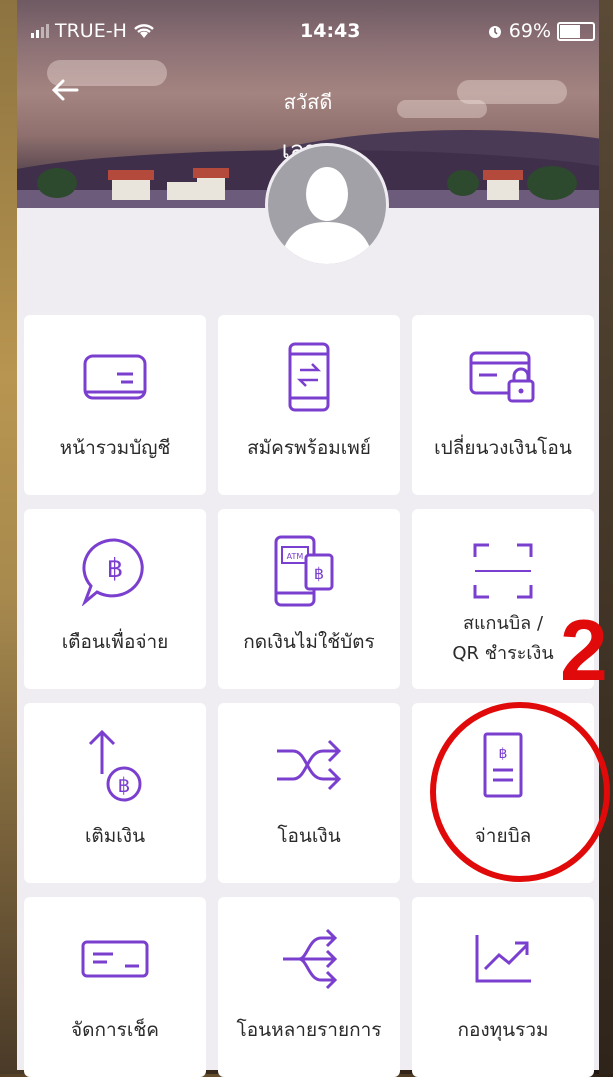 The image size is (613, 1077). I want to click on menu-item-label: เติมเงิน, so click(115, 836).